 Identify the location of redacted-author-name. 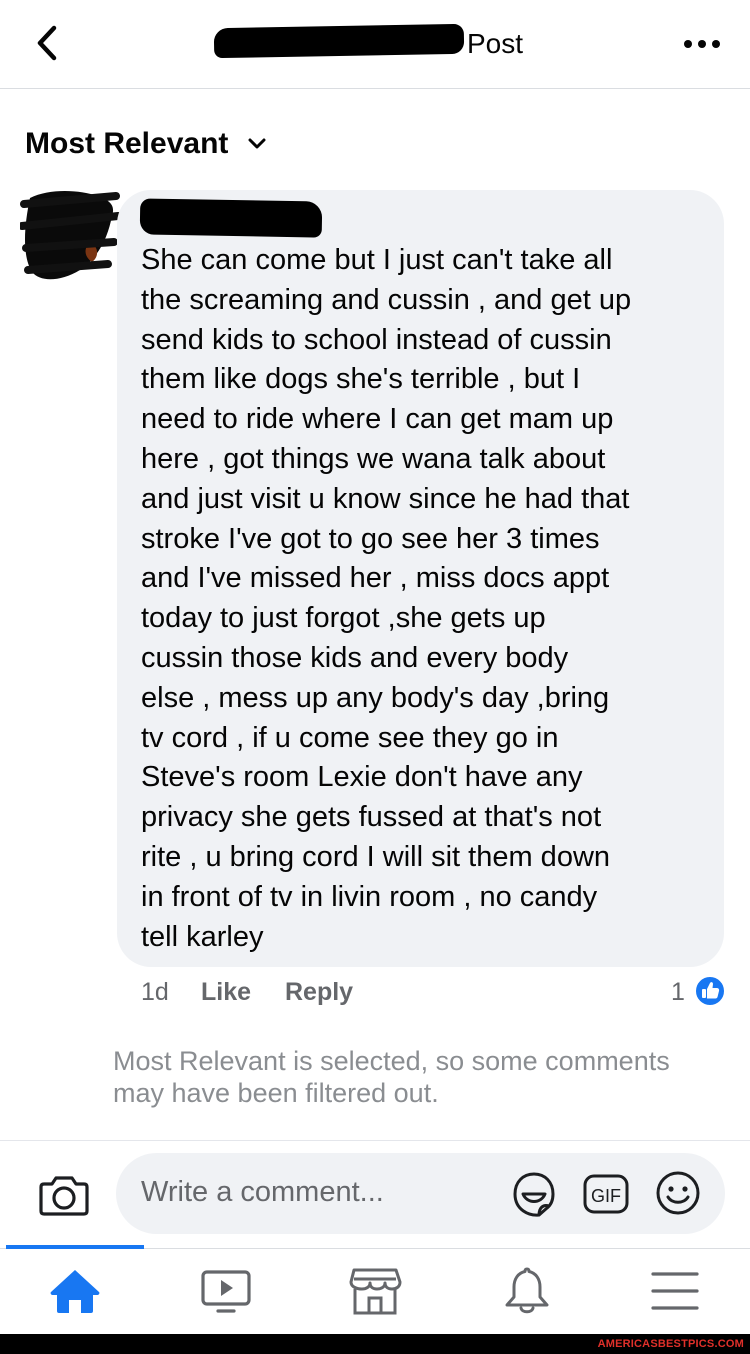
(339, 41).